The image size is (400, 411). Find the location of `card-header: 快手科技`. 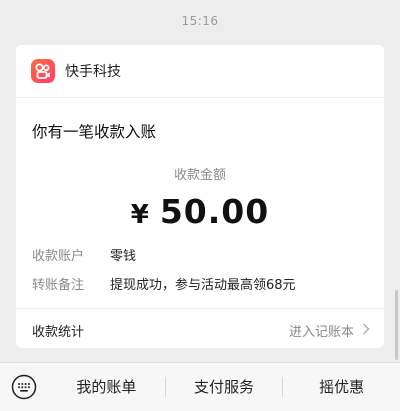

card-header: 快手科技 is located at coordinates (76, 71).